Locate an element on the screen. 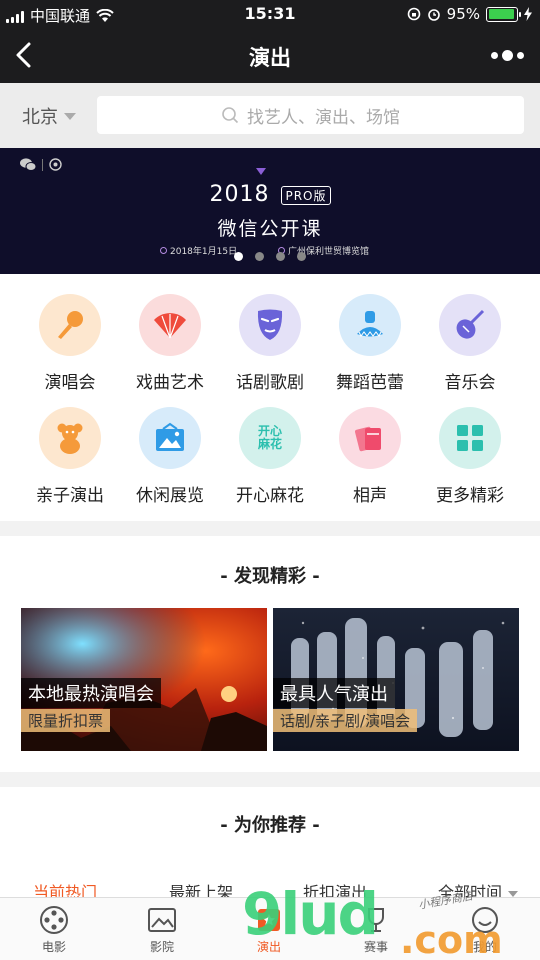 The width and height of the screenshot is (540, 960). category-item: 戏曲艺术 is located at coordinates (170, 343).